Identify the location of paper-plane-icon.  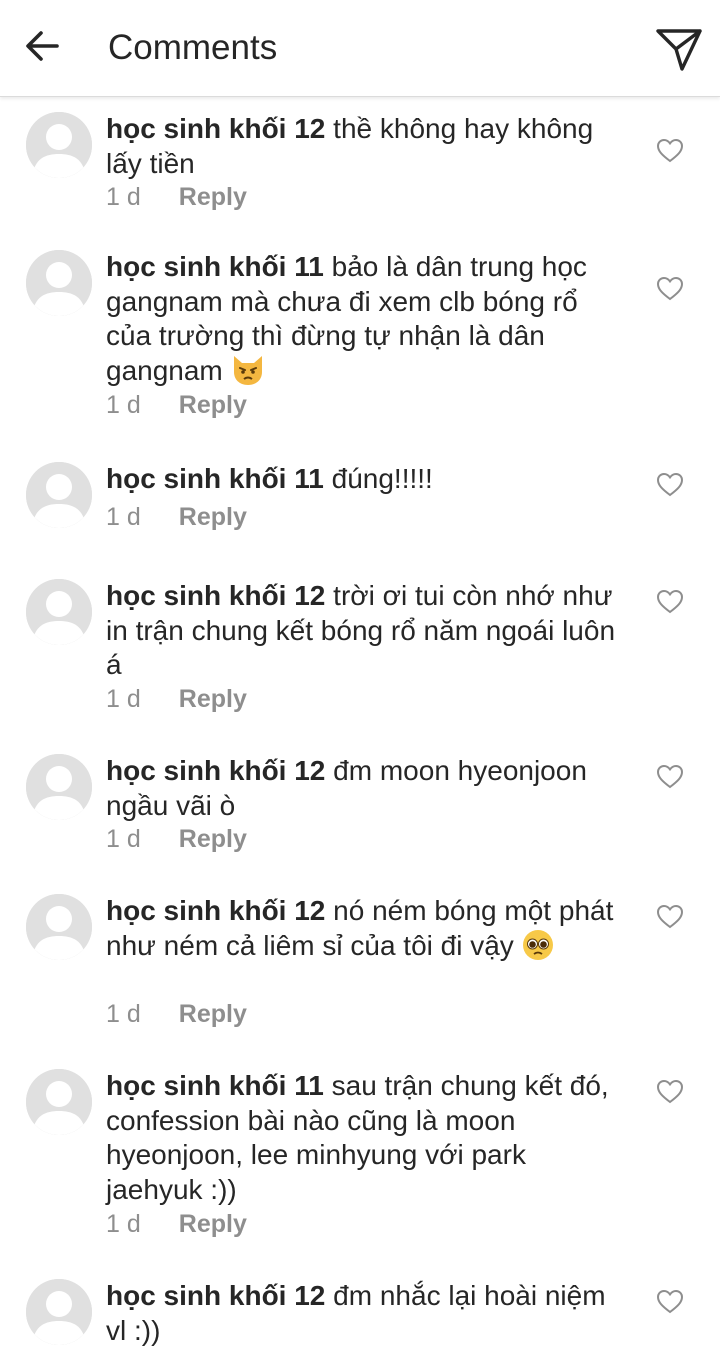
(679, 50).